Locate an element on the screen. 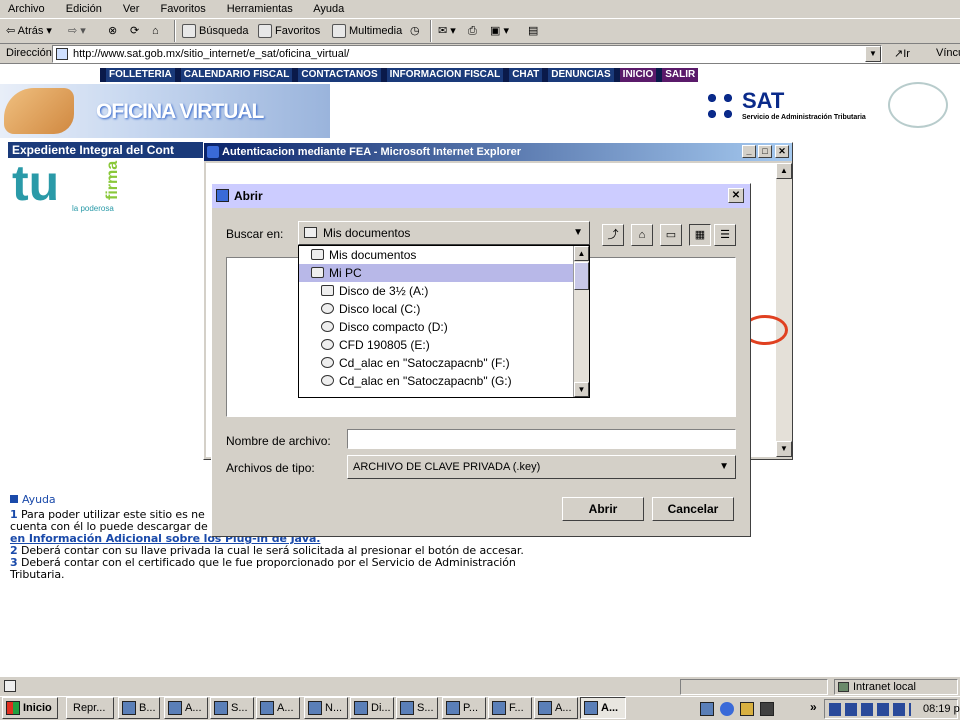 The image size is (960, 720). dropdown-item-drive-e: CFD 190805 (E:) is located at coordinates (444, 345).